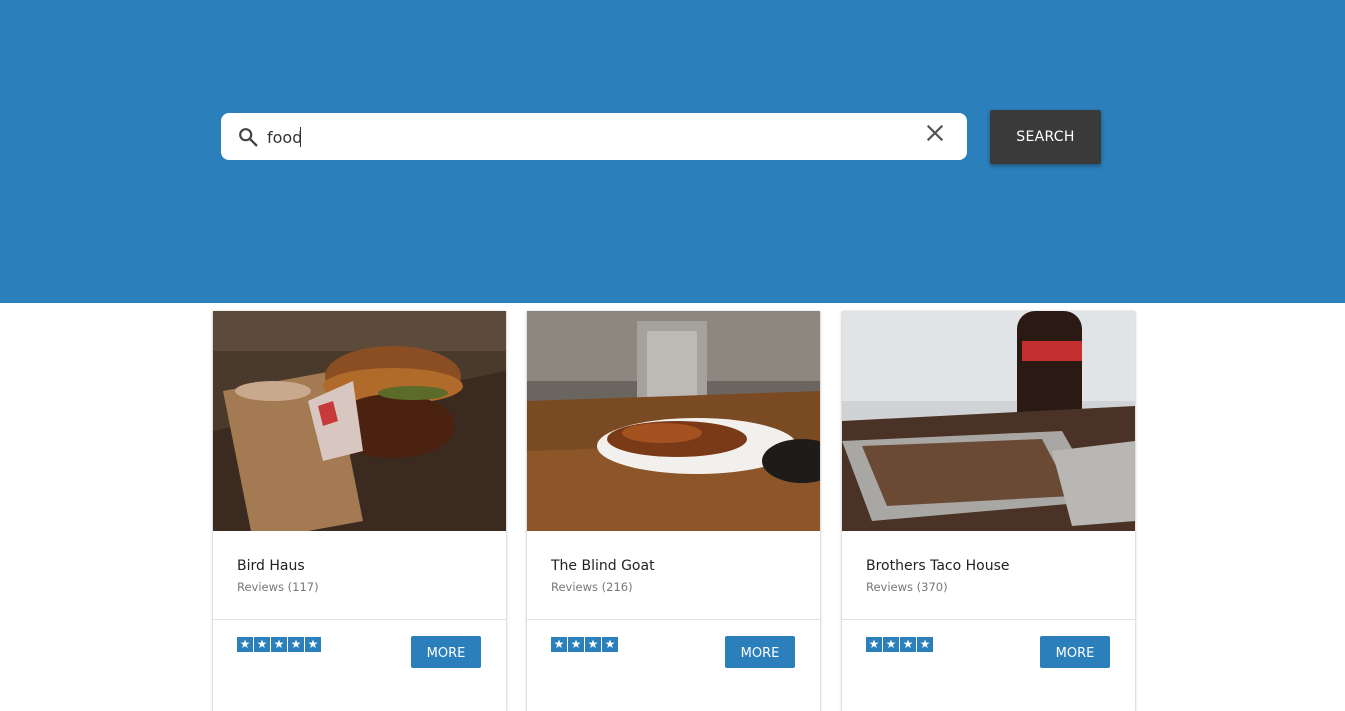  What do you see at coordinates (592, 587) in the screenshot?
I see `review-count: Reviews (216)` at bounding box center [592, 587].